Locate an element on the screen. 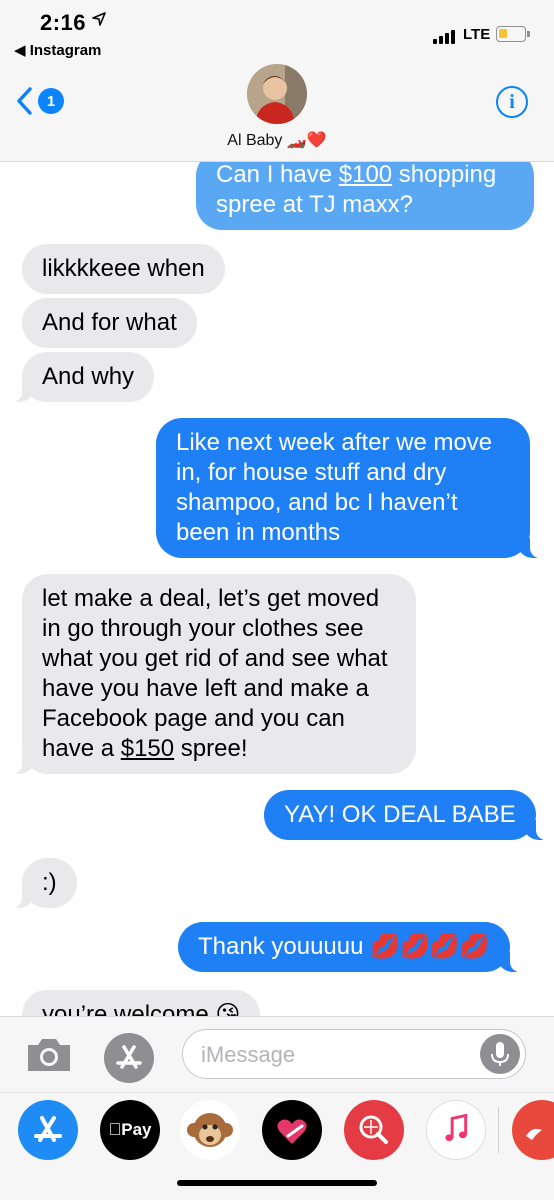  message-out-3: YAY! OK DEAL BABE is located at coordinates (406, 815).